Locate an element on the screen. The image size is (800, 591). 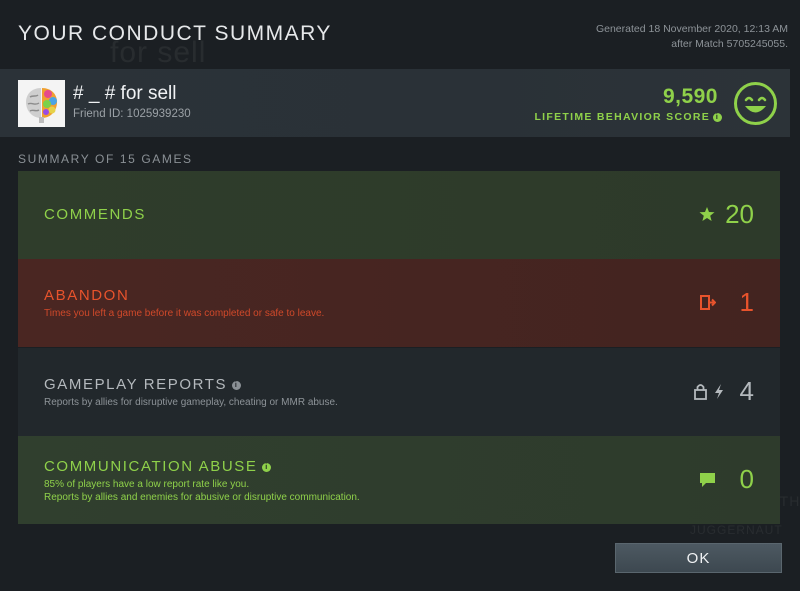
friend-id: Friend ID: 1025939230 is located at coordinates (132, 114).